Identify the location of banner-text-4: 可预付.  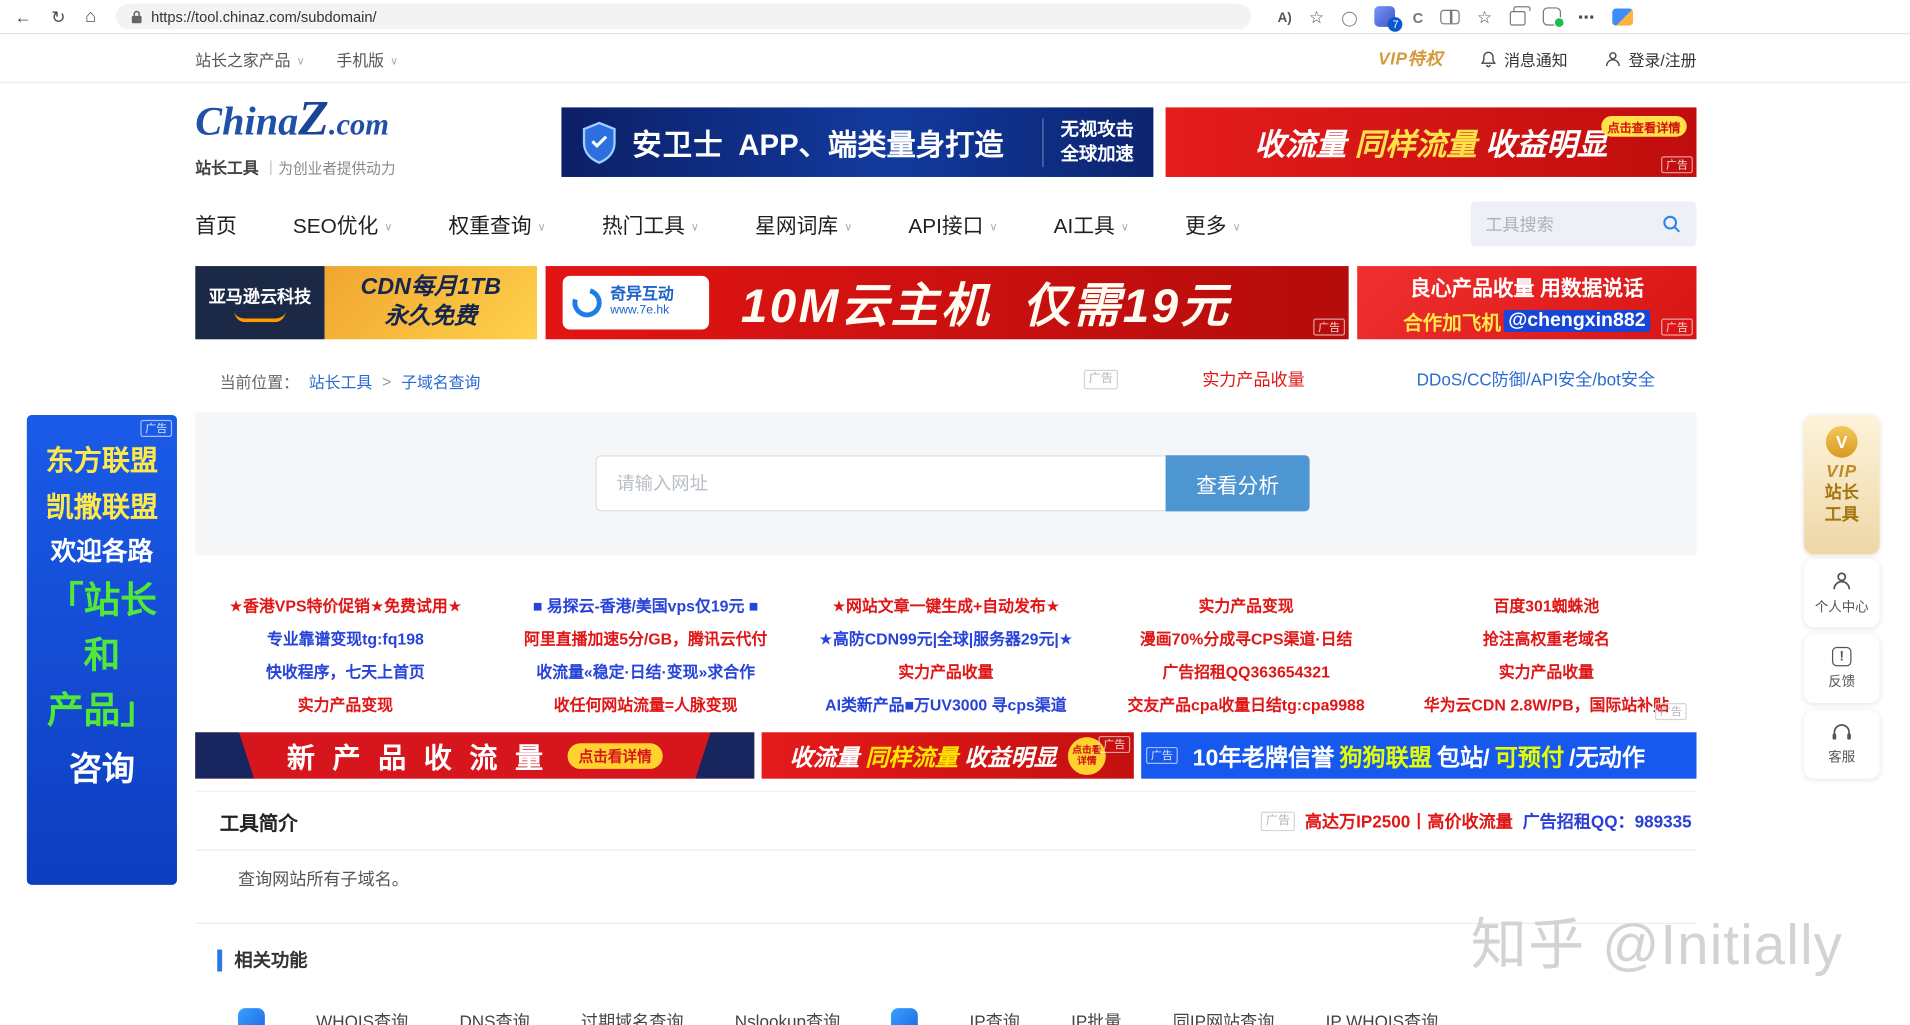
(1529, 758).